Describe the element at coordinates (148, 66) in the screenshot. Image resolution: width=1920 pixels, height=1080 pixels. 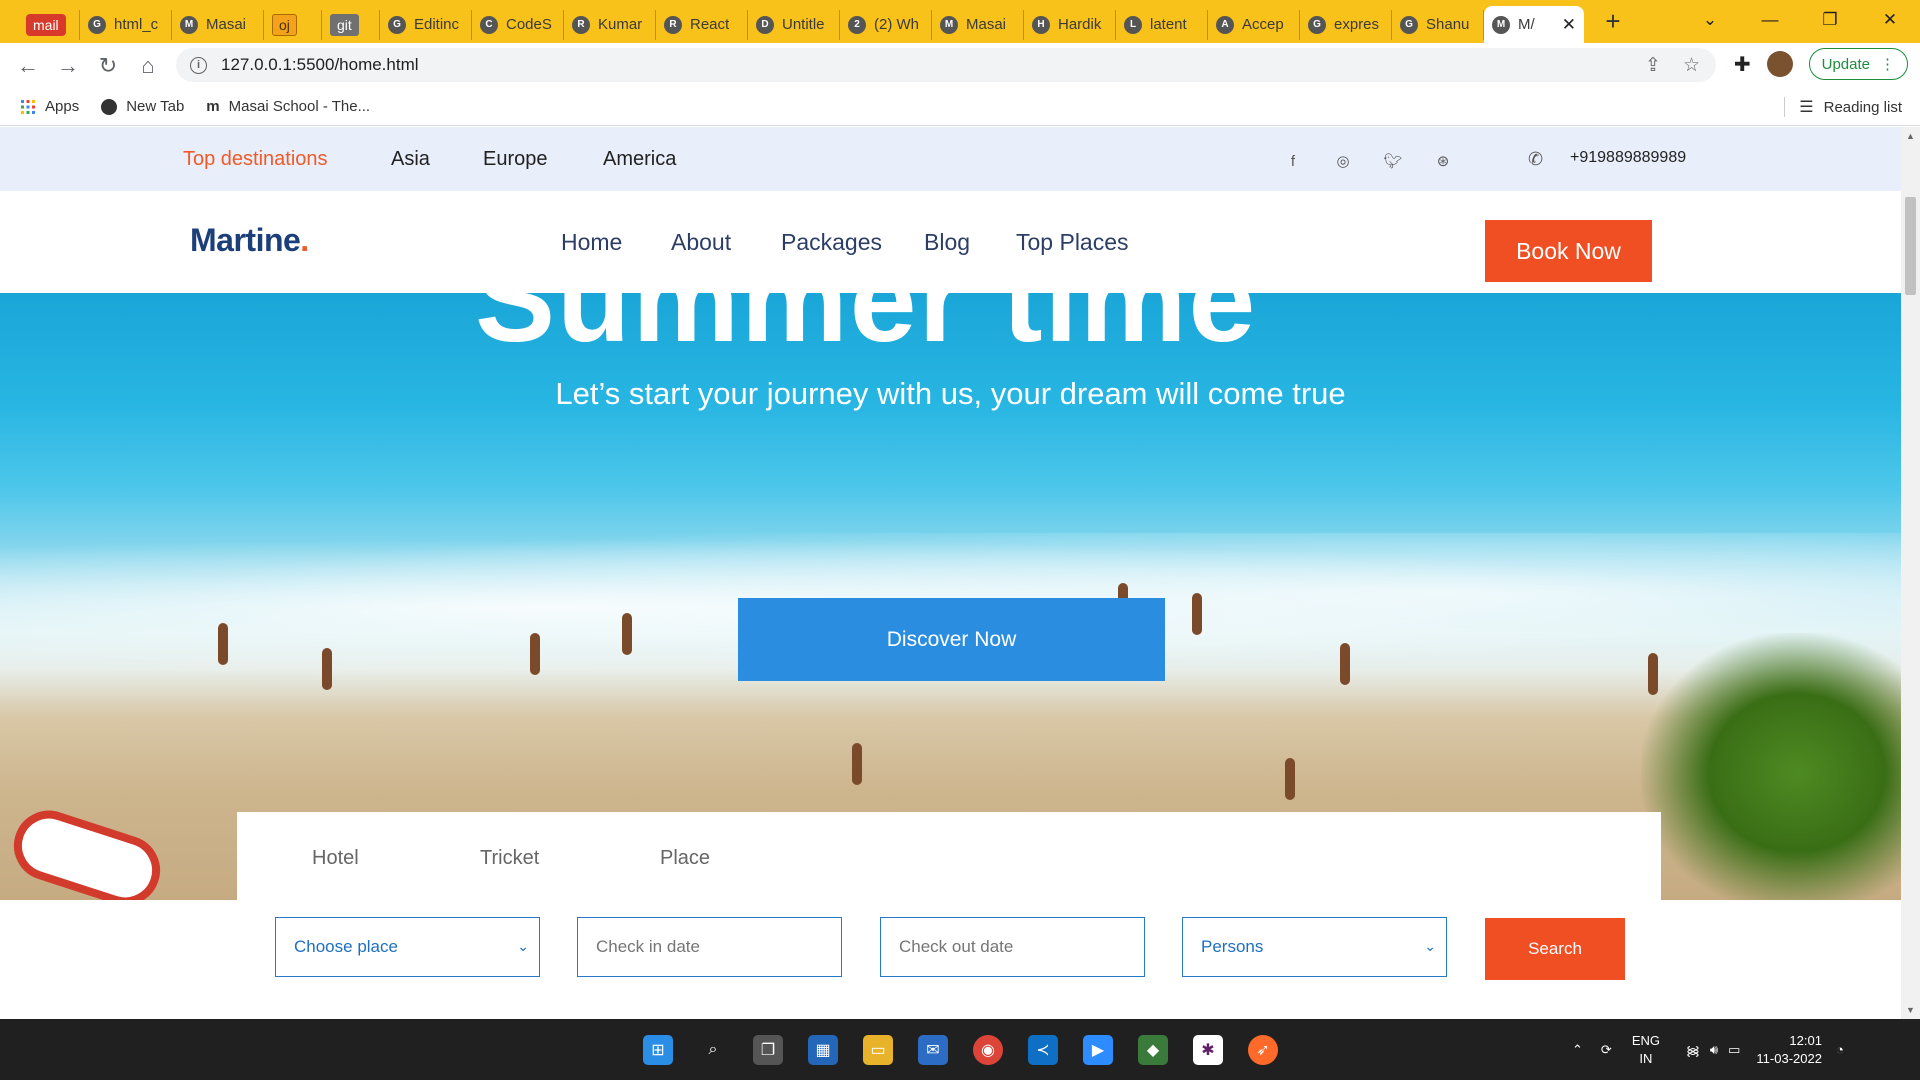
I see `home-button: ⌂` at that location.